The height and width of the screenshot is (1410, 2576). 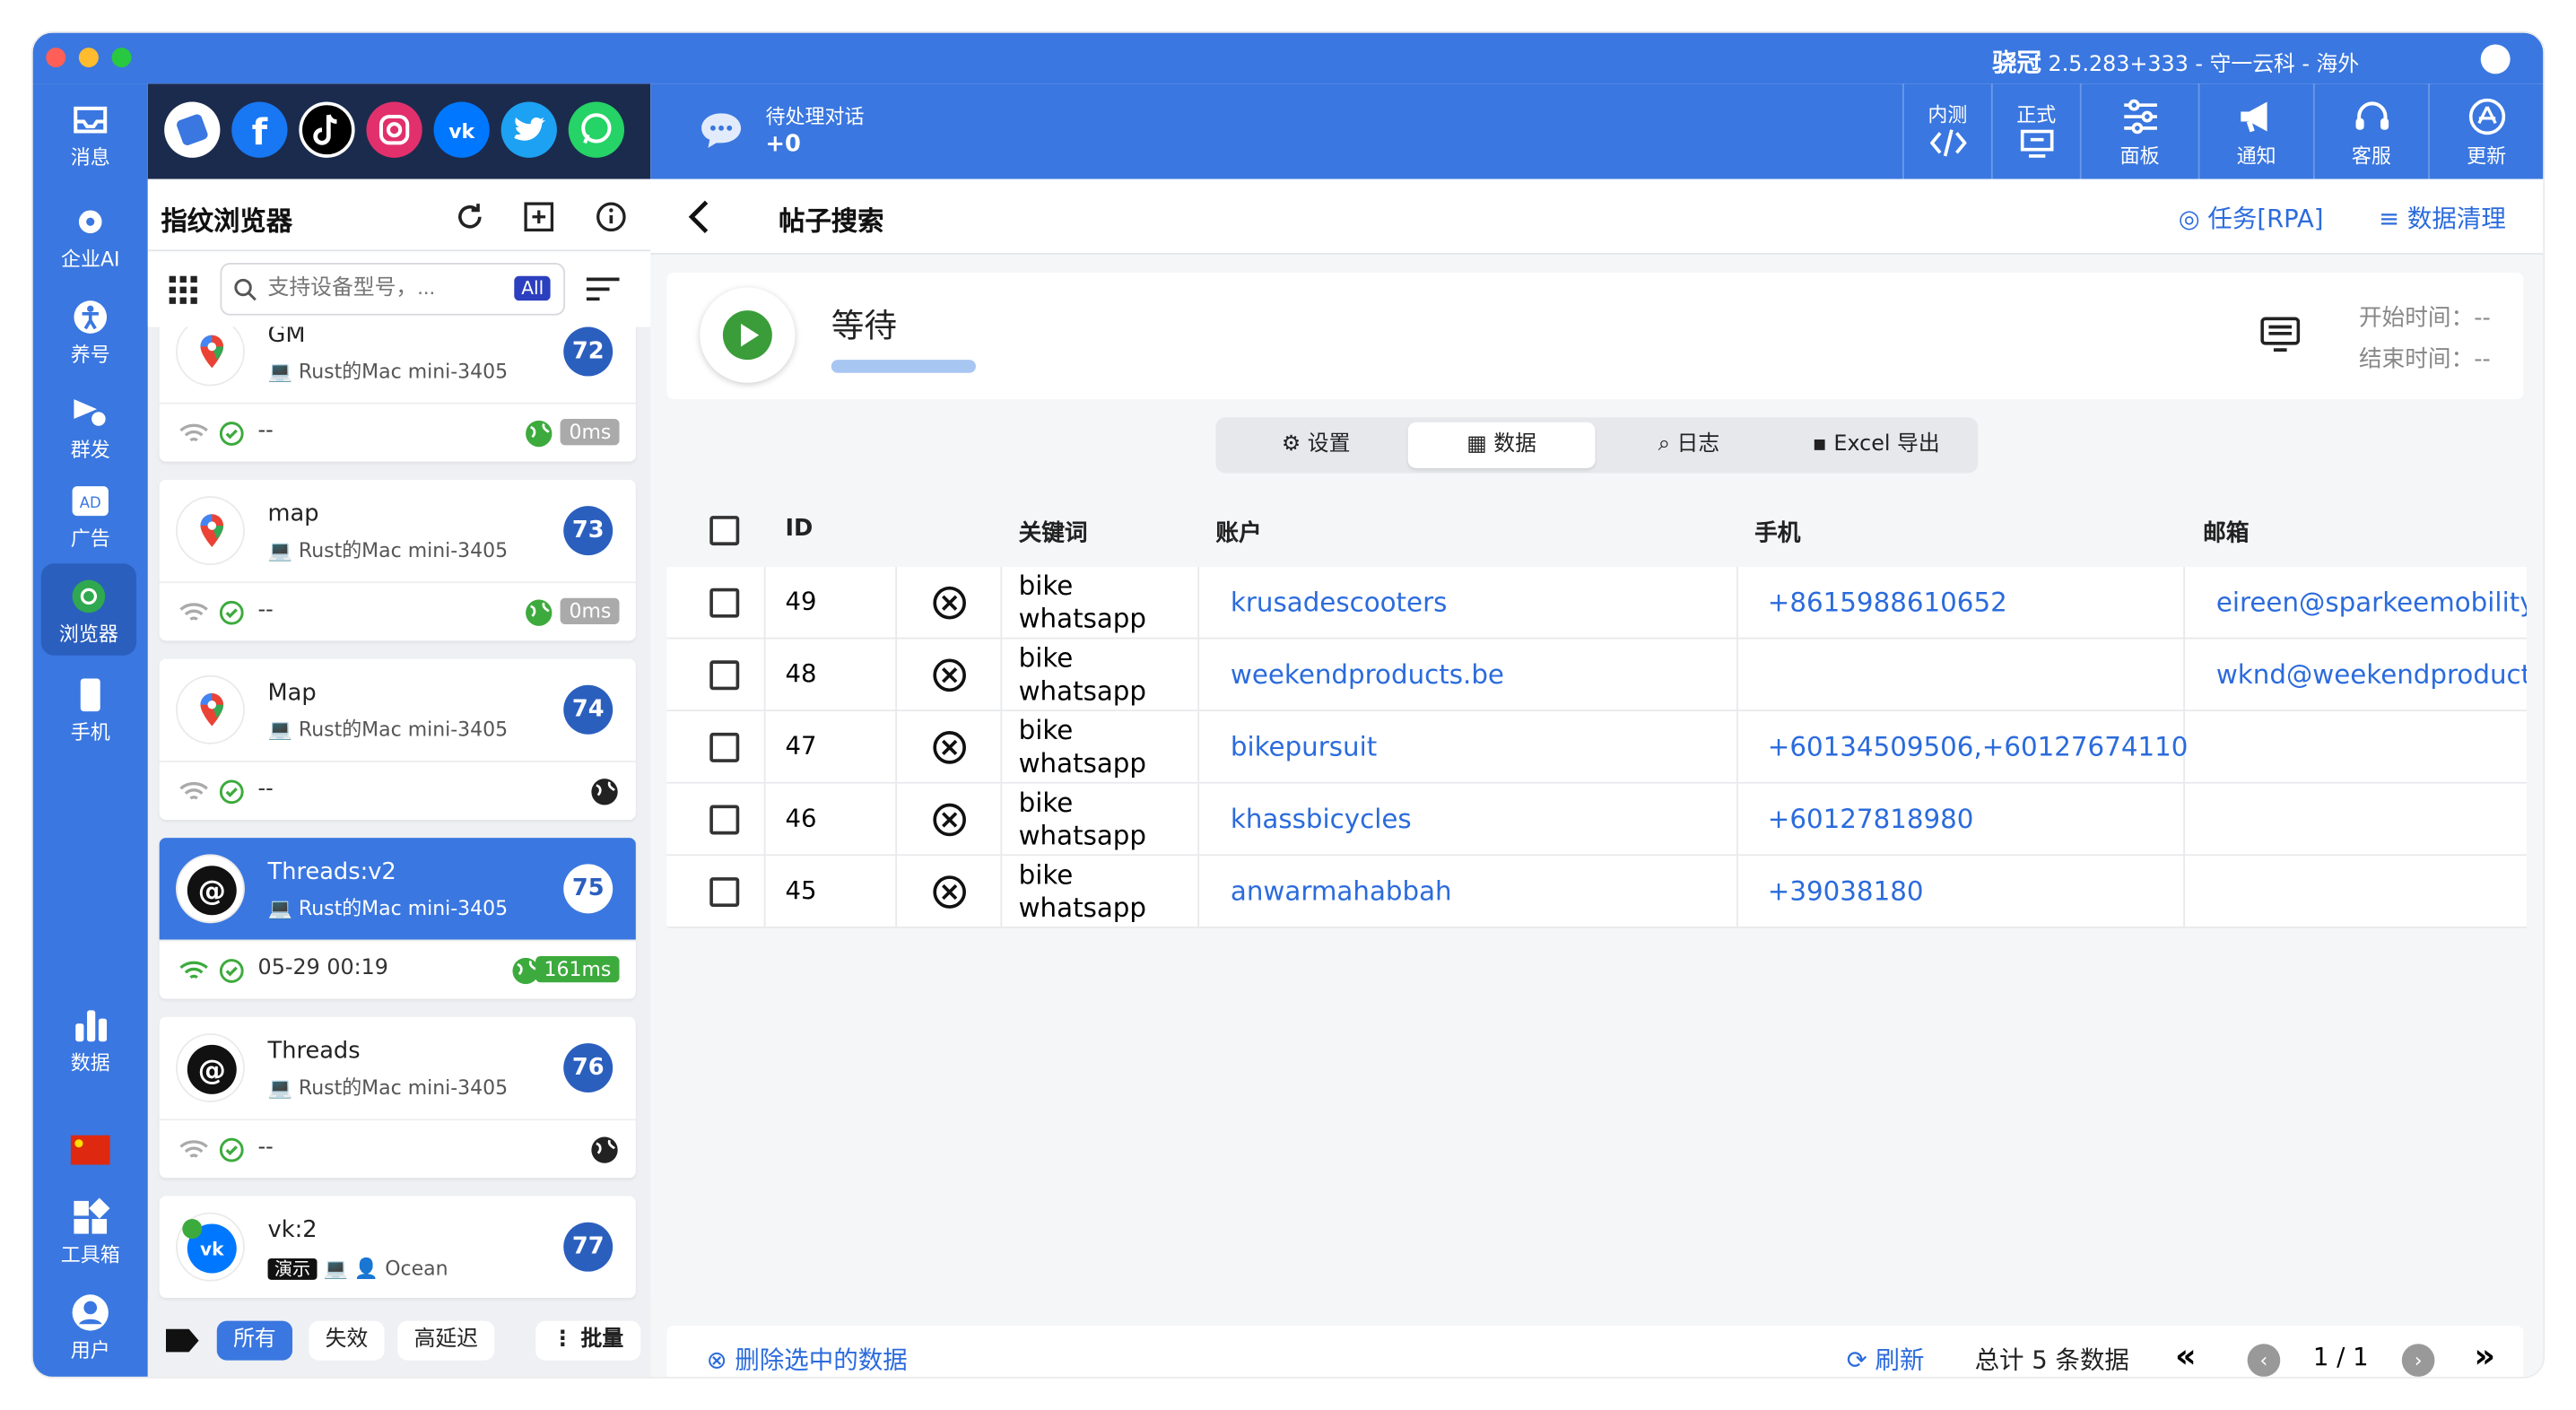 I want to click on row-id: 47, so click(x=801, y=747).